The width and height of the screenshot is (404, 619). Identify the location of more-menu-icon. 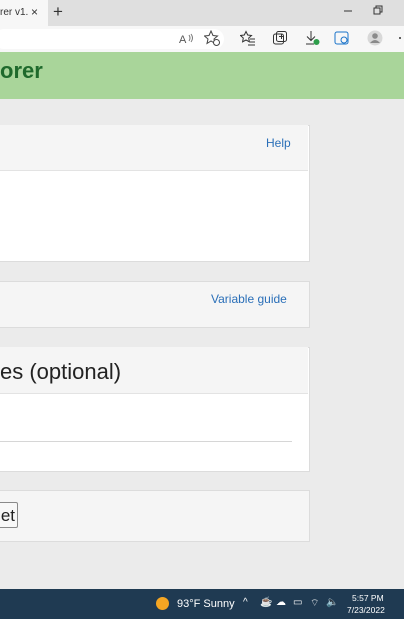
(400, 38).